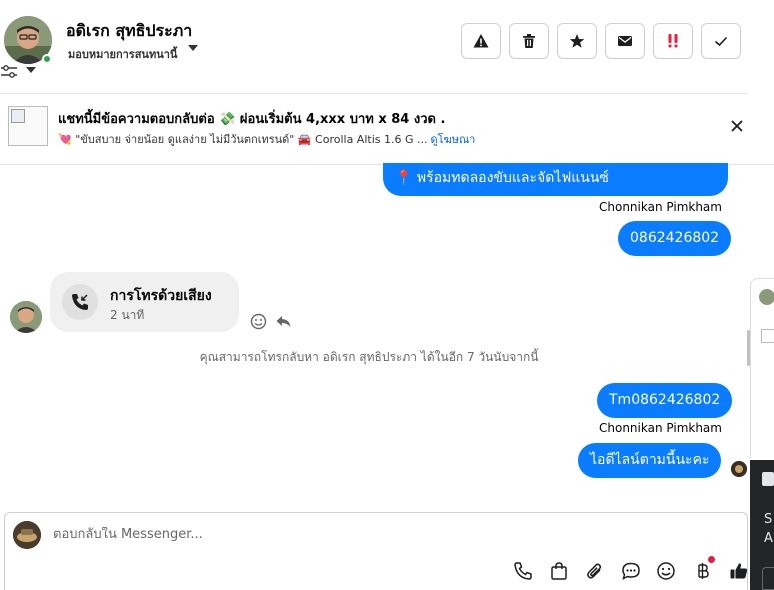 This screenshot has width=774, height=590. I want to click on payment-notification-dot, so click(711, 559).